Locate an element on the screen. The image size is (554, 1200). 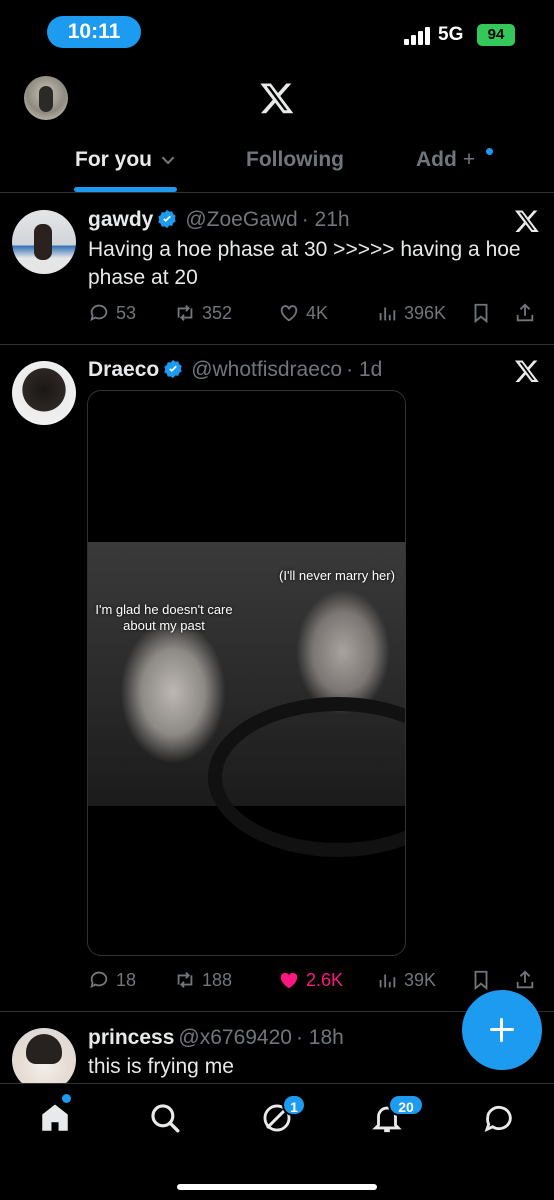
tweet-header: Draeco @whotfisdraeco · 1d is located at coordinates (235, 370).